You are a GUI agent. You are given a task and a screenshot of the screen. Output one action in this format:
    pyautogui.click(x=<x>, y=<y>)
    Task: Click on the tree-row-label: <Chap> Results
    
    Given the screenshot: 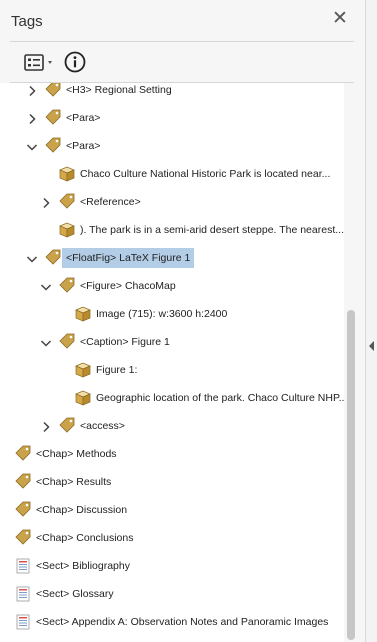 What is the action you would take?
    pyautogui.click(x=74, y=482)
    